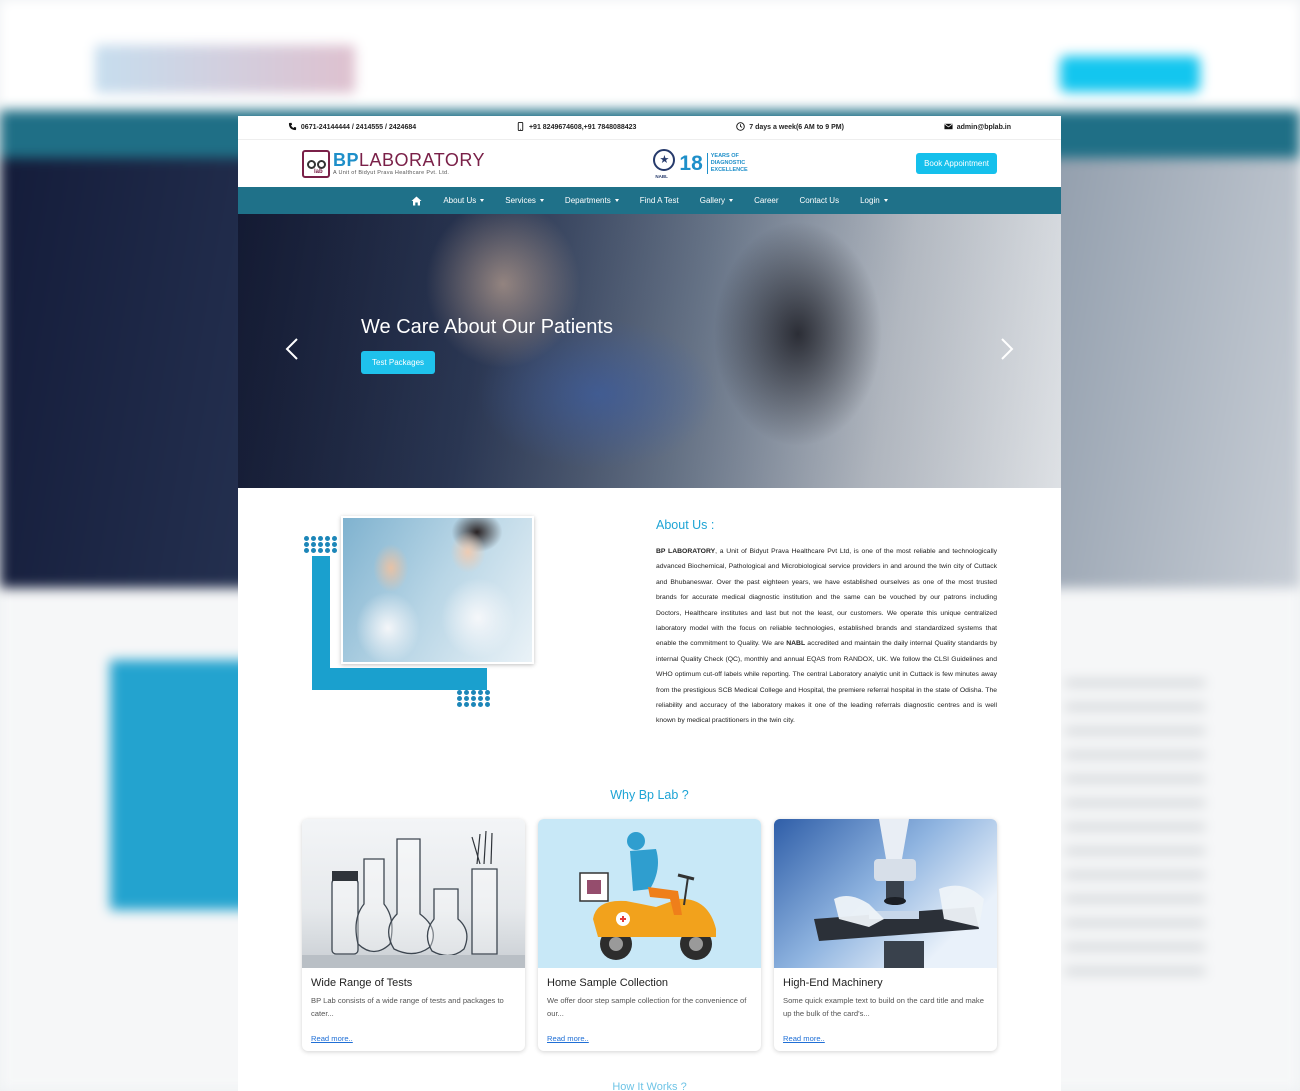 The height and width of the screenshot is (1091, 1300). I want to click on about-heading: About Us :, so click(685, 525).